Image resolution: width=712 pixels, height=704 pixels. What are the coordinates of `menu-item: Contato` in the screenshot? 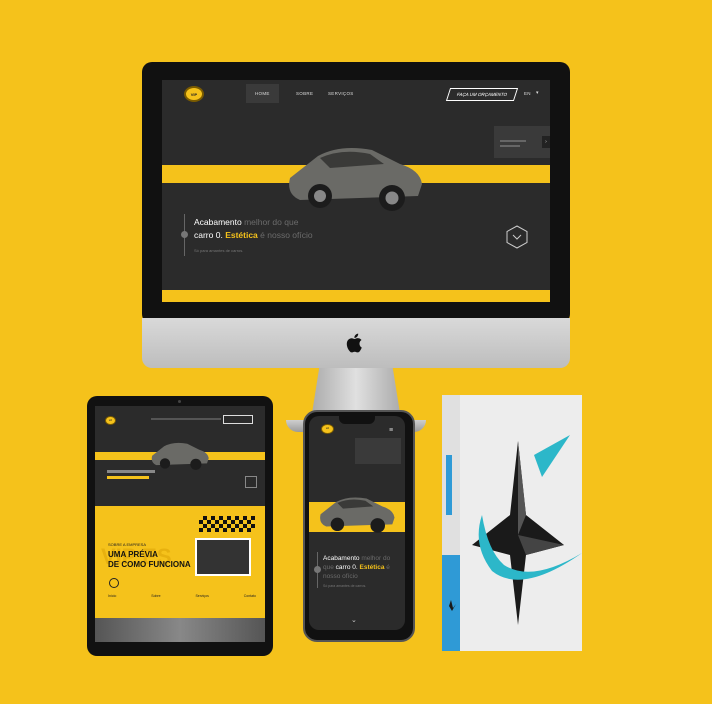 It's located at (250, 596).